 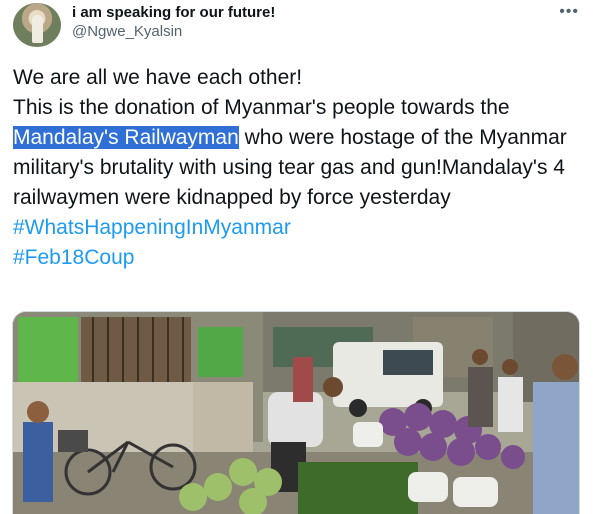 I want to click on tweet-text-line1: We are all we have each other!, so click(x=158, y=77).